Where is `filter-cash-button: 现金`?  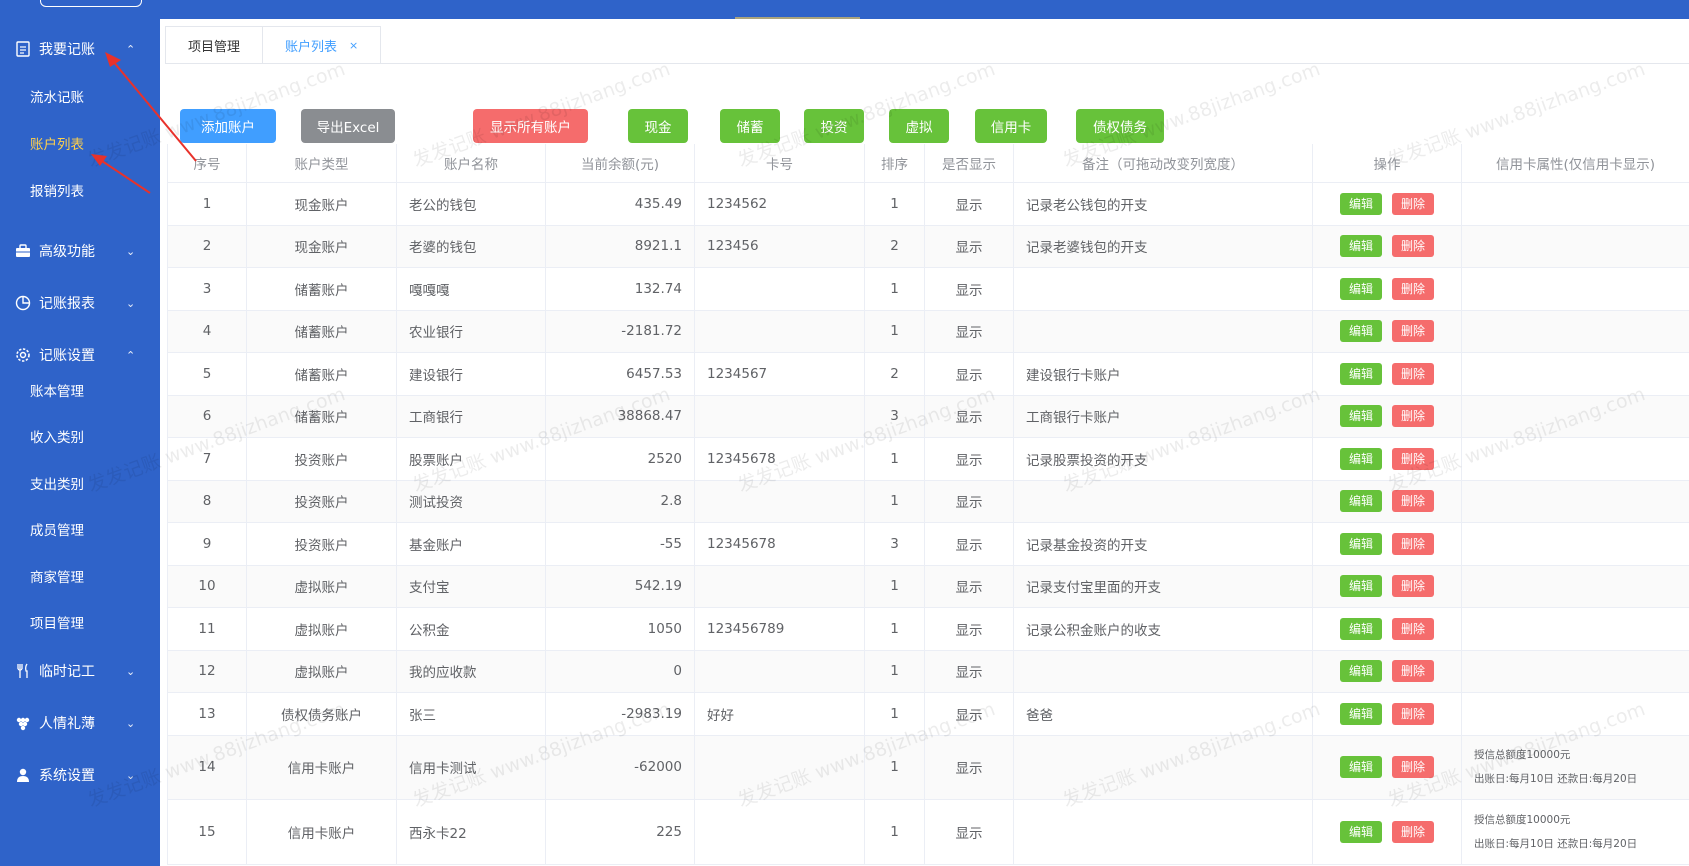 filter-cash-button: 现金 is located at coordinates (658, 126).